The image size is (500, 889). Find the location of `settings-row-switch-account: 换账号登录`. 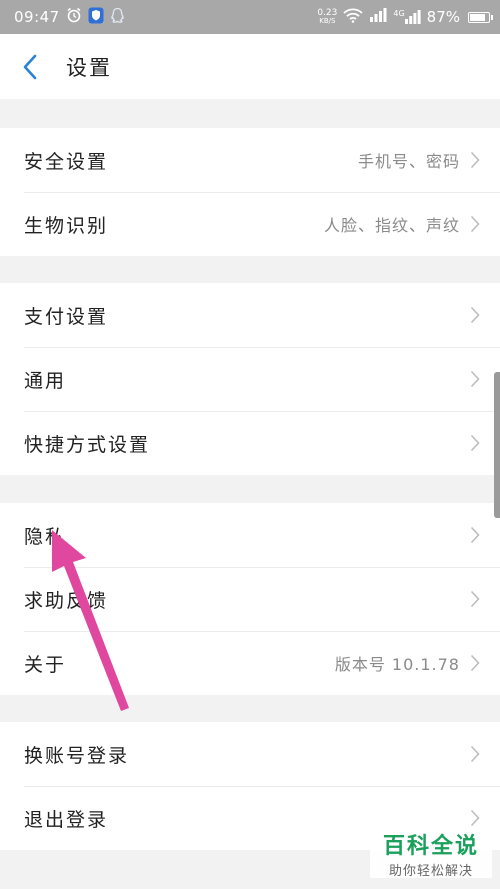

settings-row-switch-account: 换账号登录 is located at coordinates (250, 754).